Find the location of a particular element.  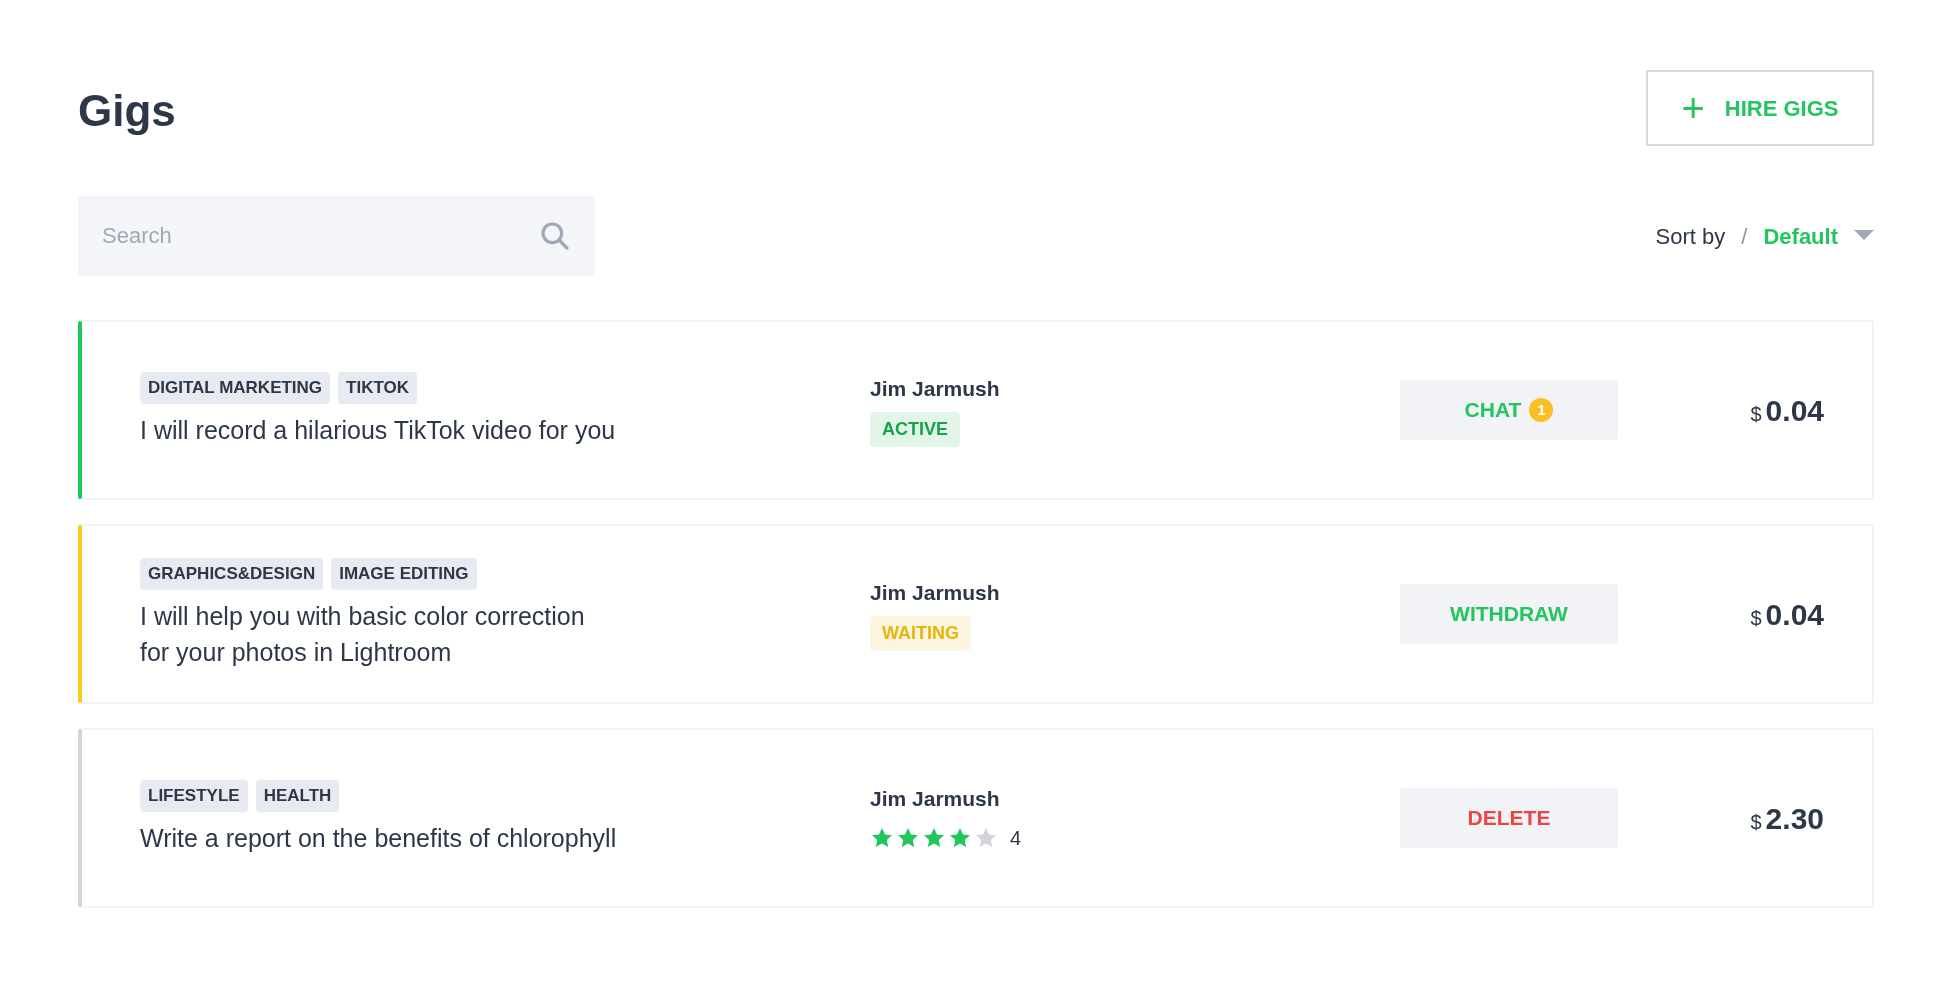

status-badge: ACTIVE is located at coordinates (915, 430).